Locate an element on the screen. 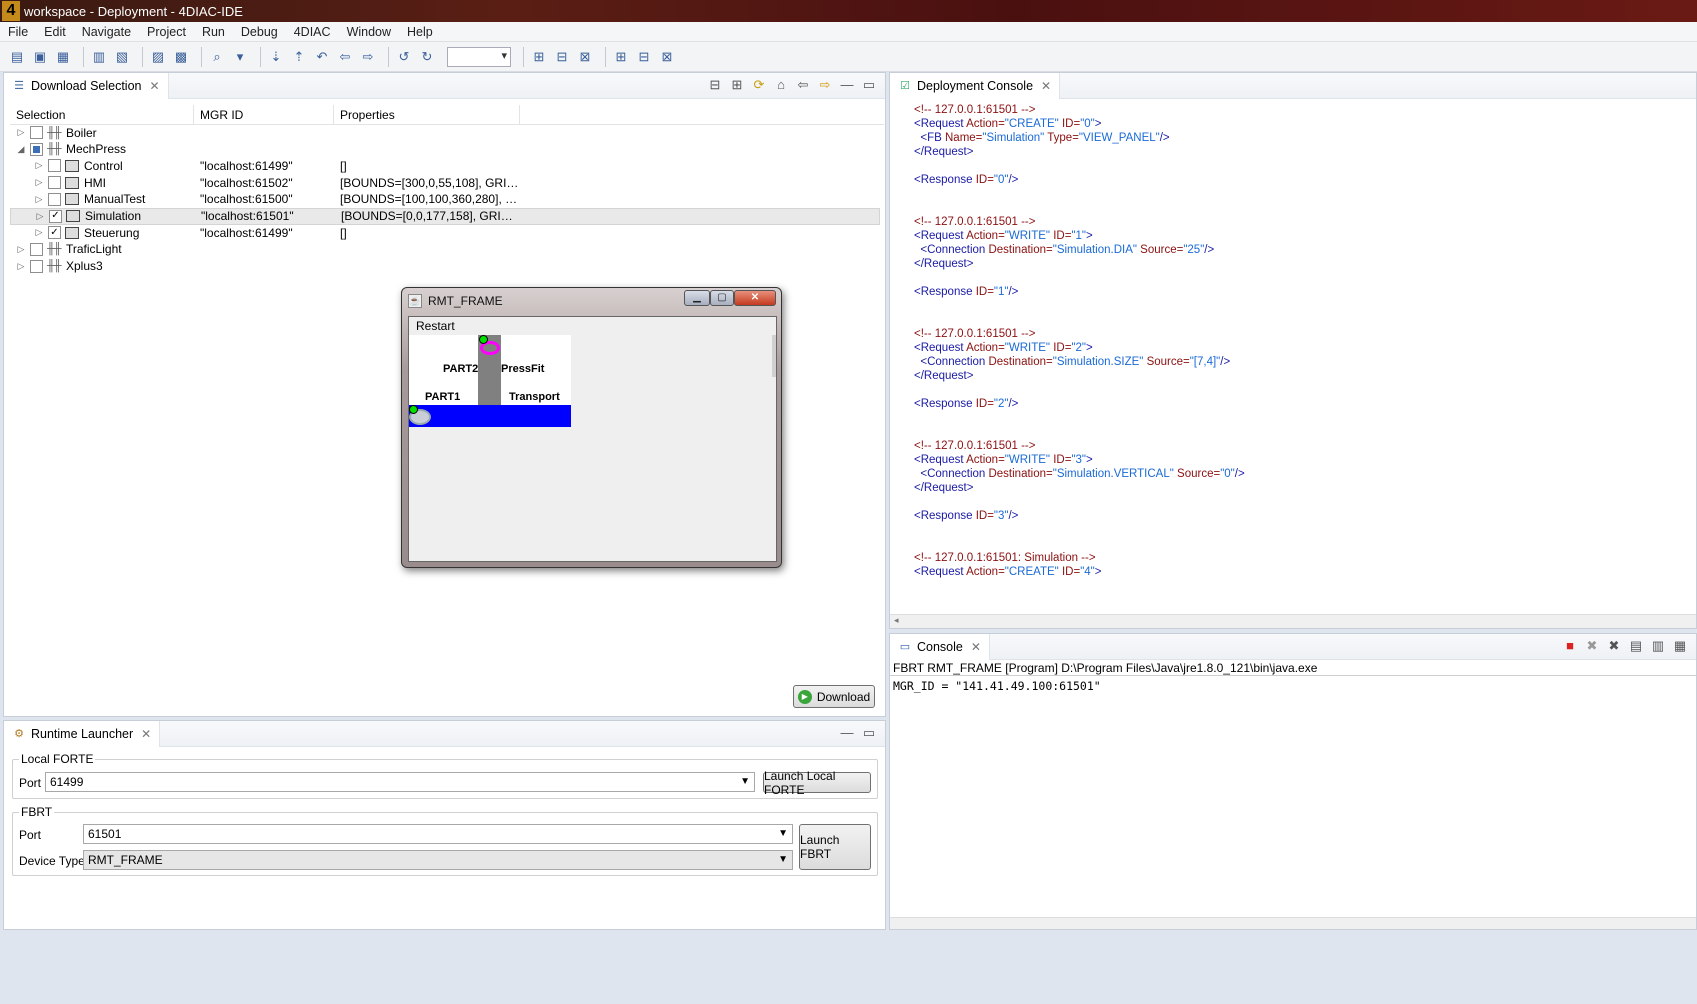  pin-console-icon: ▦ is located at coordinates (1680, 646).